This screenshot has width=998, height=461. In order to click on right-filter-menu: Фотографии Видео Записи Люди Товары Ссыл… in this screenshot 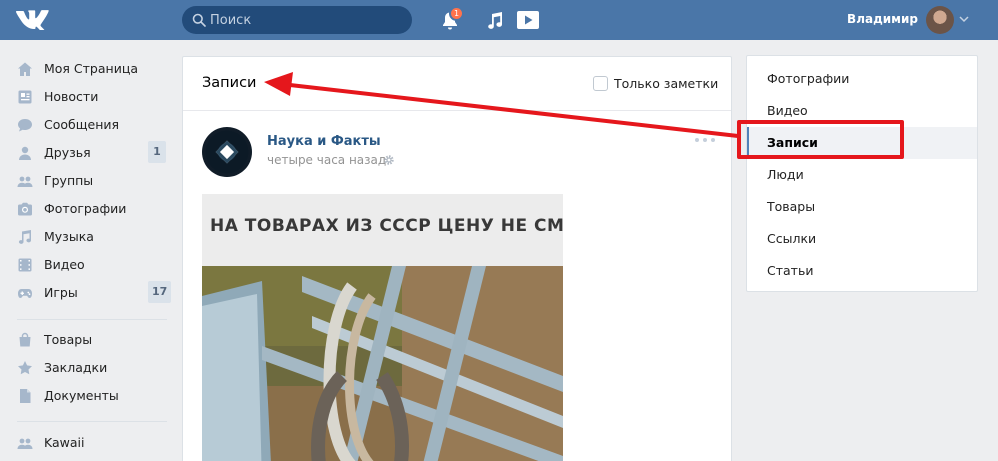, I will do `click(862, 173)`.